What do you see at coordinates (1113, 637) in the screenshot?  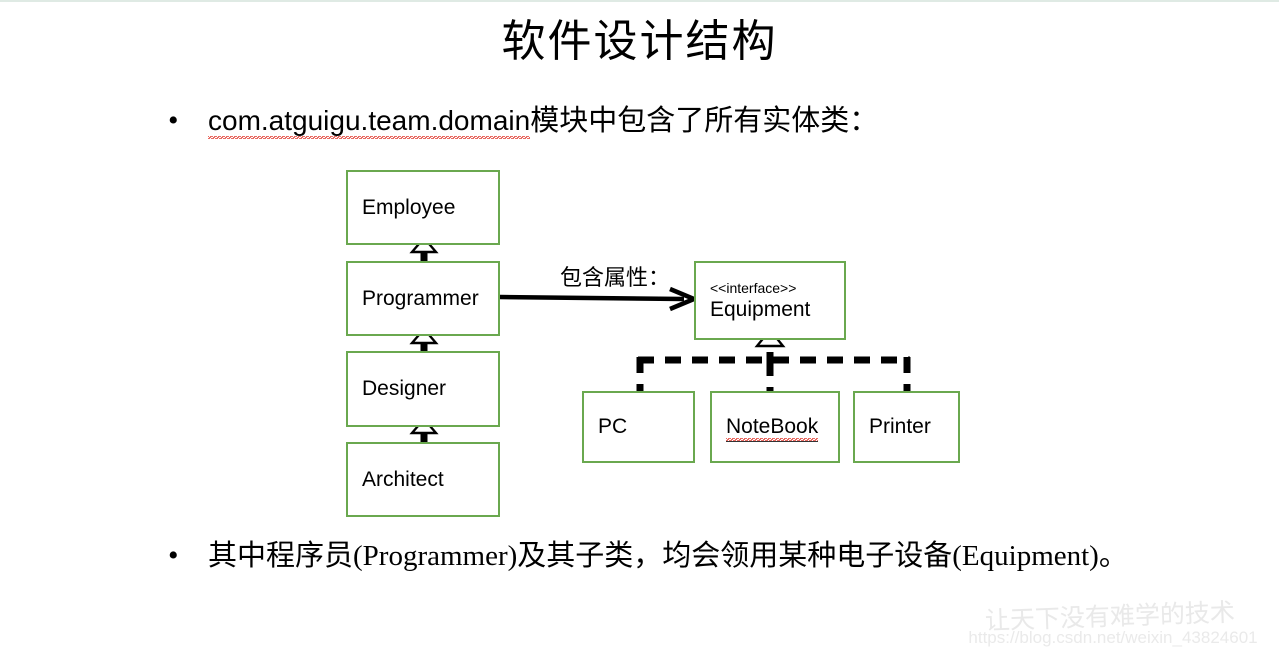 I see `watermark-url: https://blog.csdn.net/weixin_43824601` at bounding box center [1113, 637].